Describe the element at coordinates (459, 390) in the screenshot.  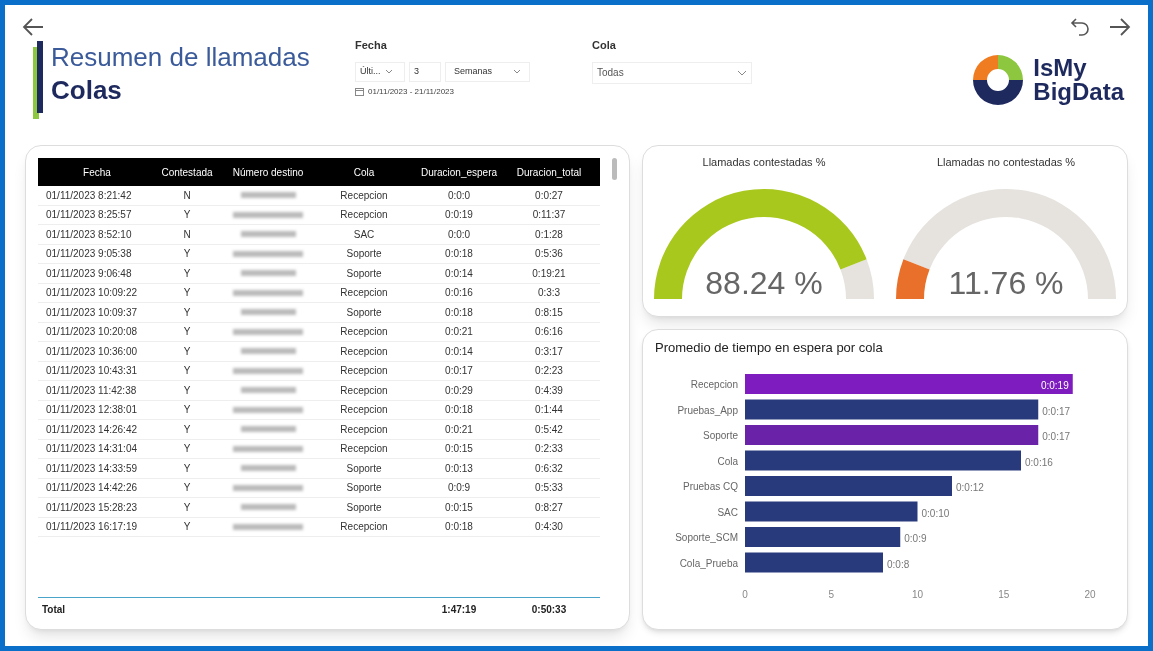
I see `table-cell-text: 0:0:29` at that location.